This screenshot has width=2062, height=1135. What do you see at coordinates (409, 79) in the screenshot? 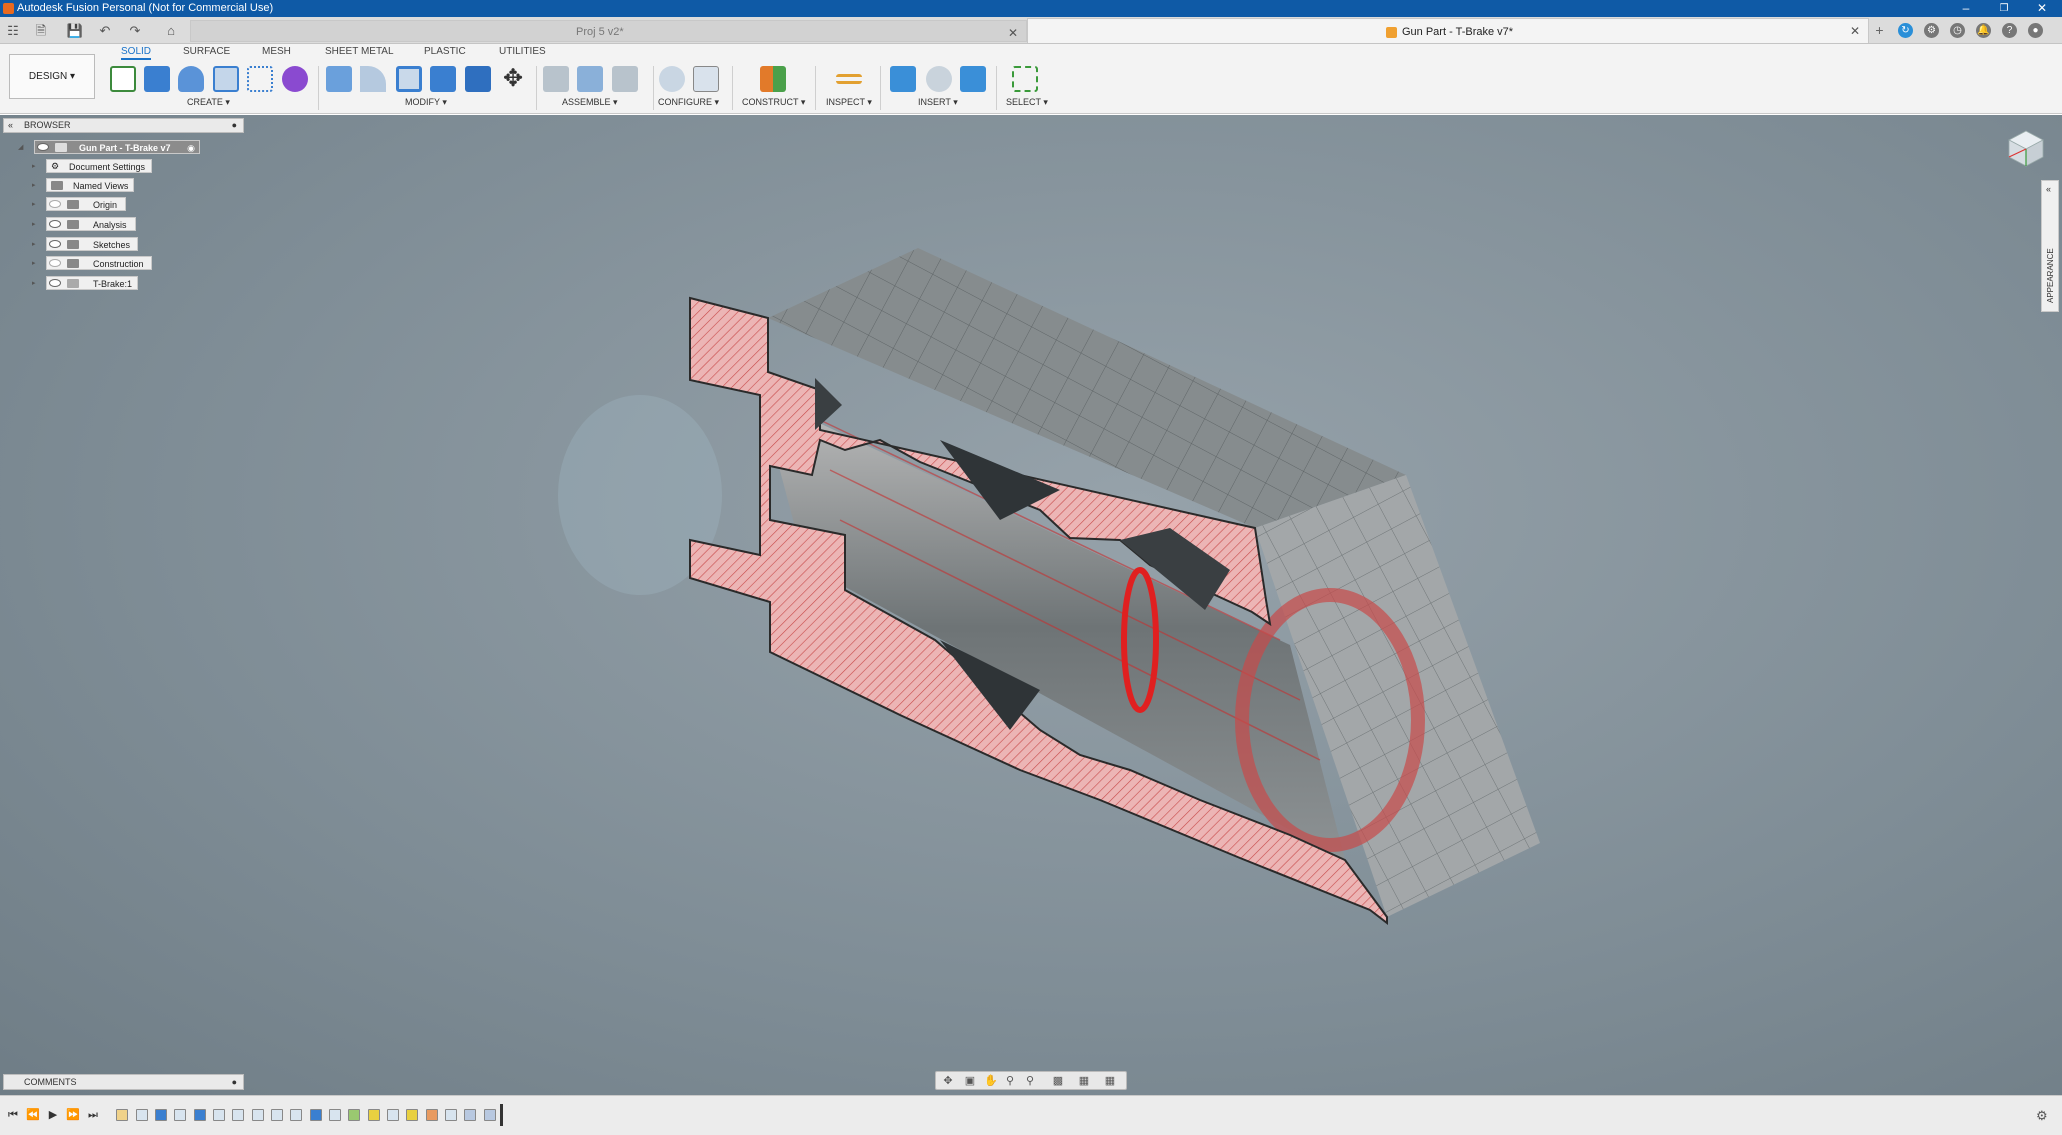
I see `shell-icon` at bounding box center [409, 79].